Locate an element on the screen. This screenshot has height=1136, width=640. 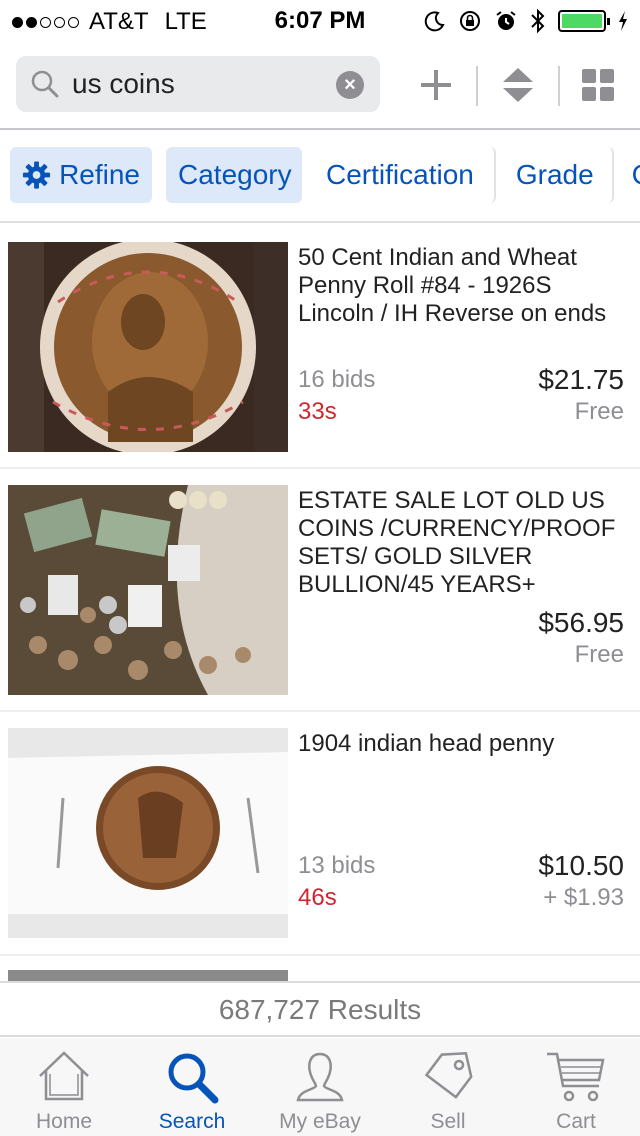
more-filter: C is located at coordinates (627, 175).